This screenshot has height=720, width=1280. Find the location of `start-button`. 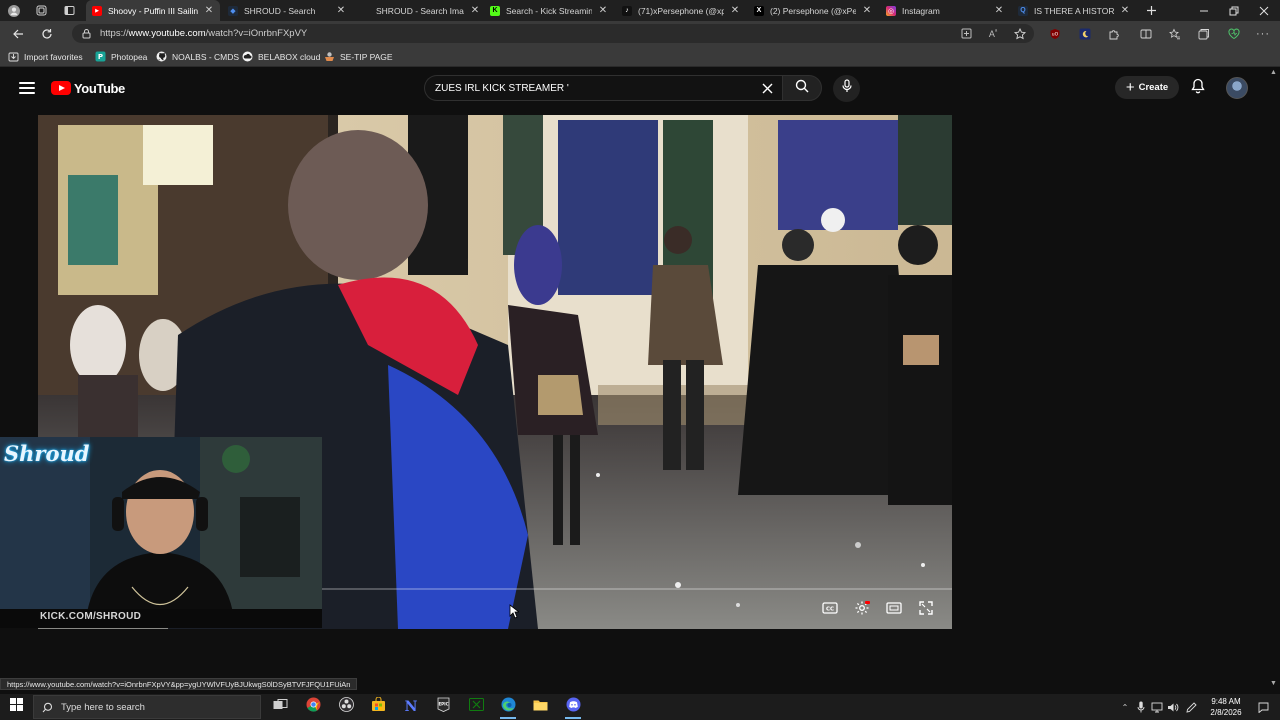

start-button is located at coordinates (16, 707).